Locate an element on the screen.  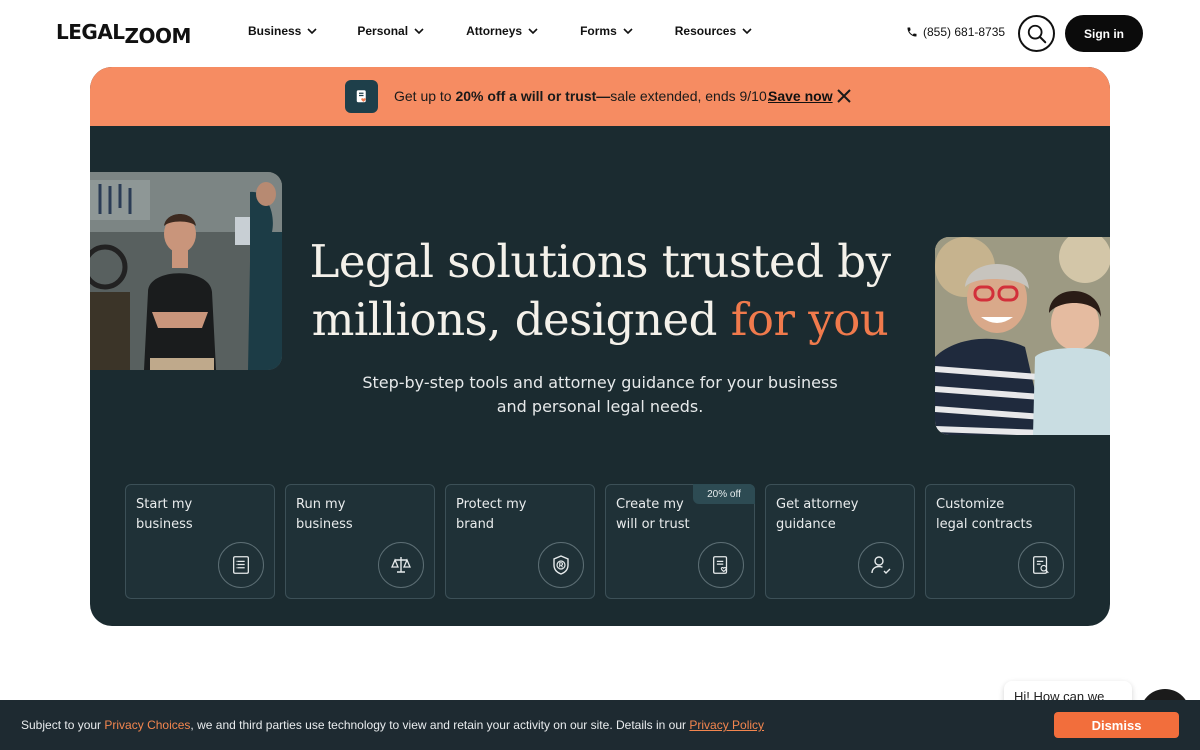
nav-item-business: Business is located at coordinates (282, 31).